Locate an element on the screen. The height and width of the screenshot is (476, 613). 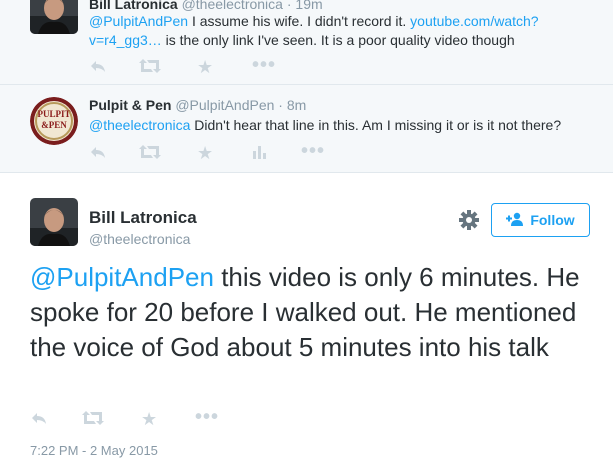
analytics-icon is located at coordinates (262, 153).